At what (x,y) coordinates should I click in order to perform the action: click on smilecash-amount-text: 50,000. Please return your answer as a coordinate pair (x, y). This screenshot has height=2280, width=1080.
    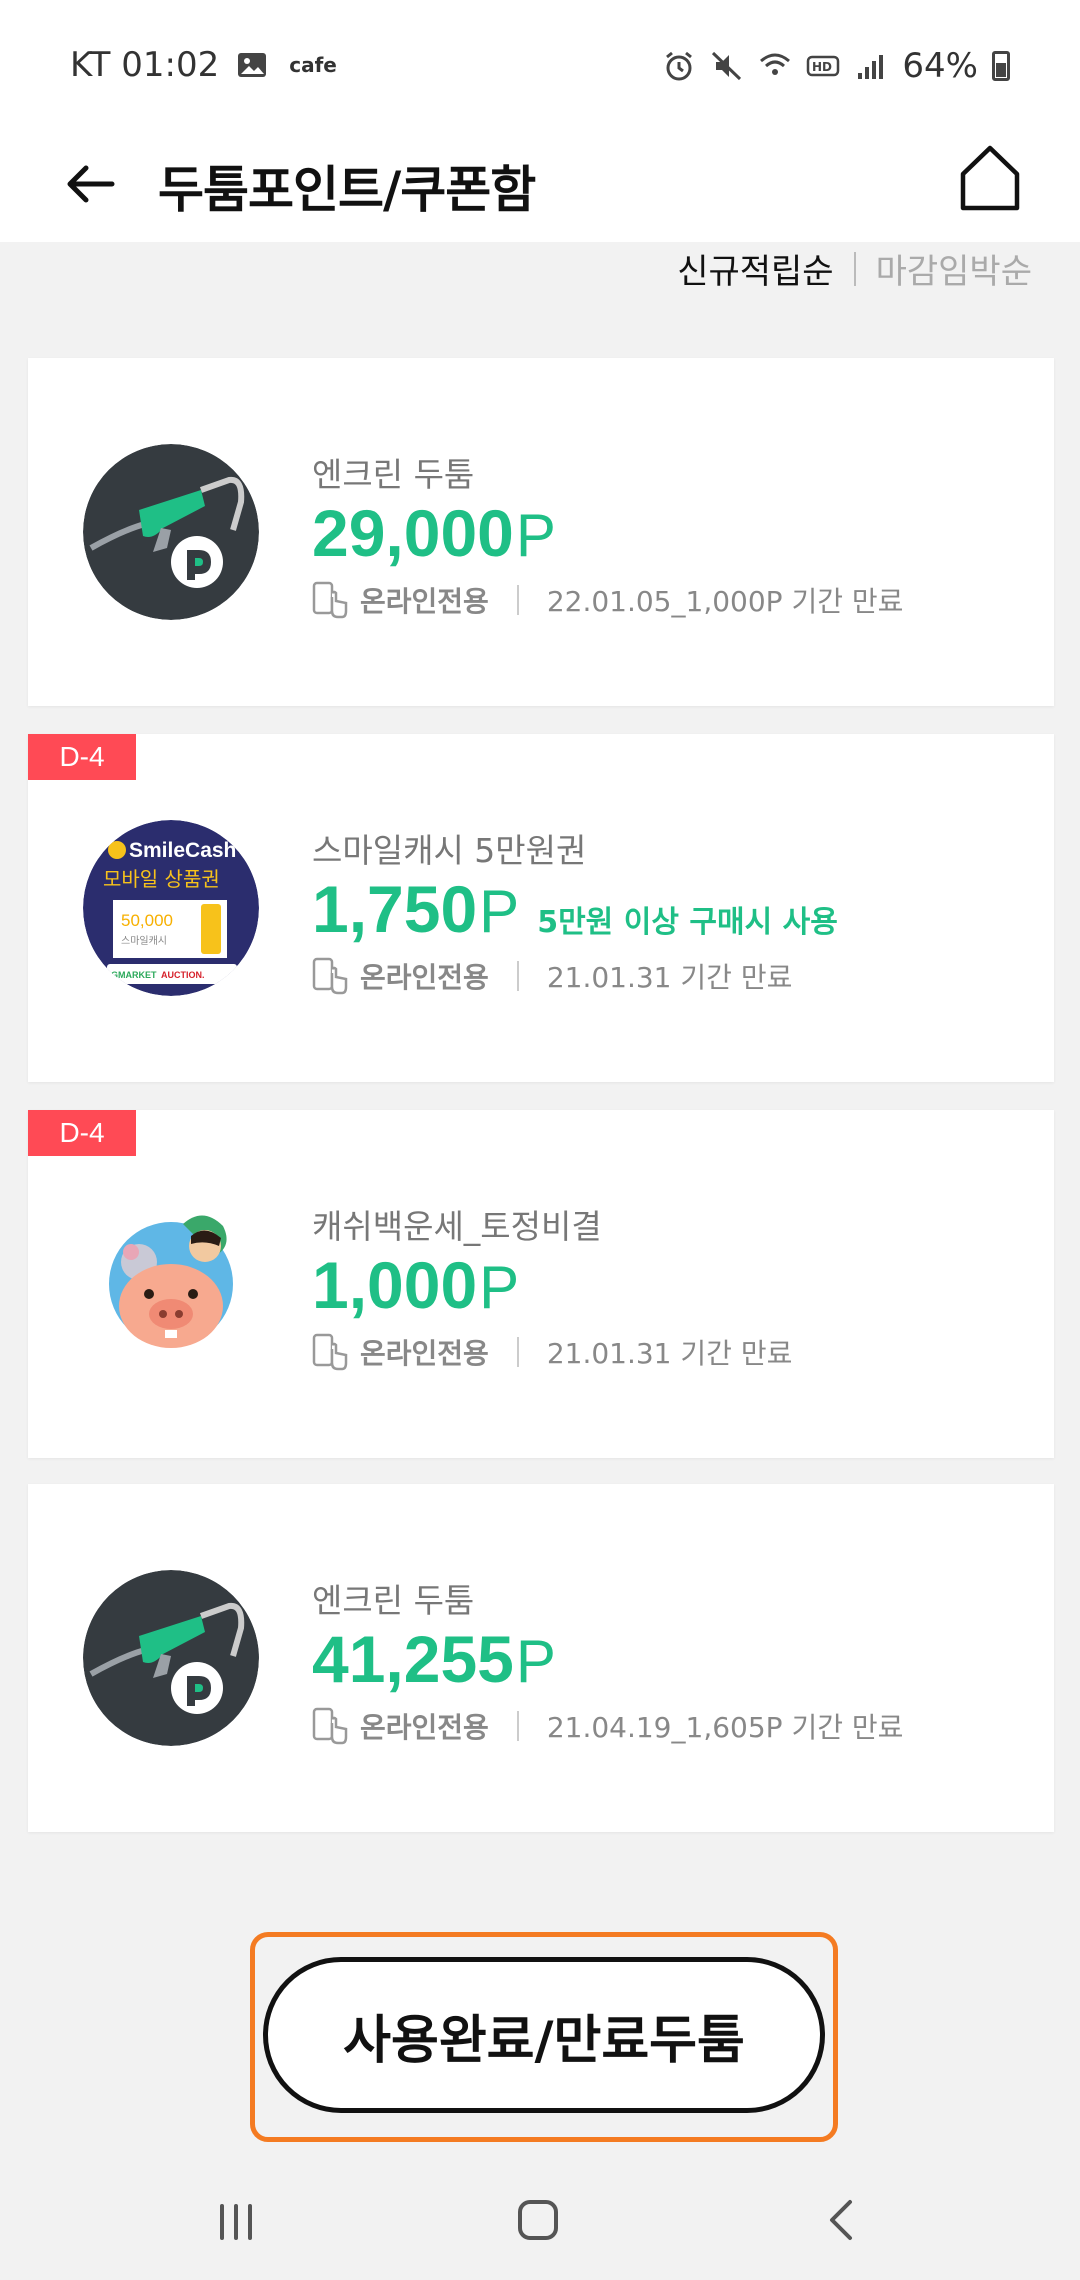
    Looking at the image, I should click on (147, 920).